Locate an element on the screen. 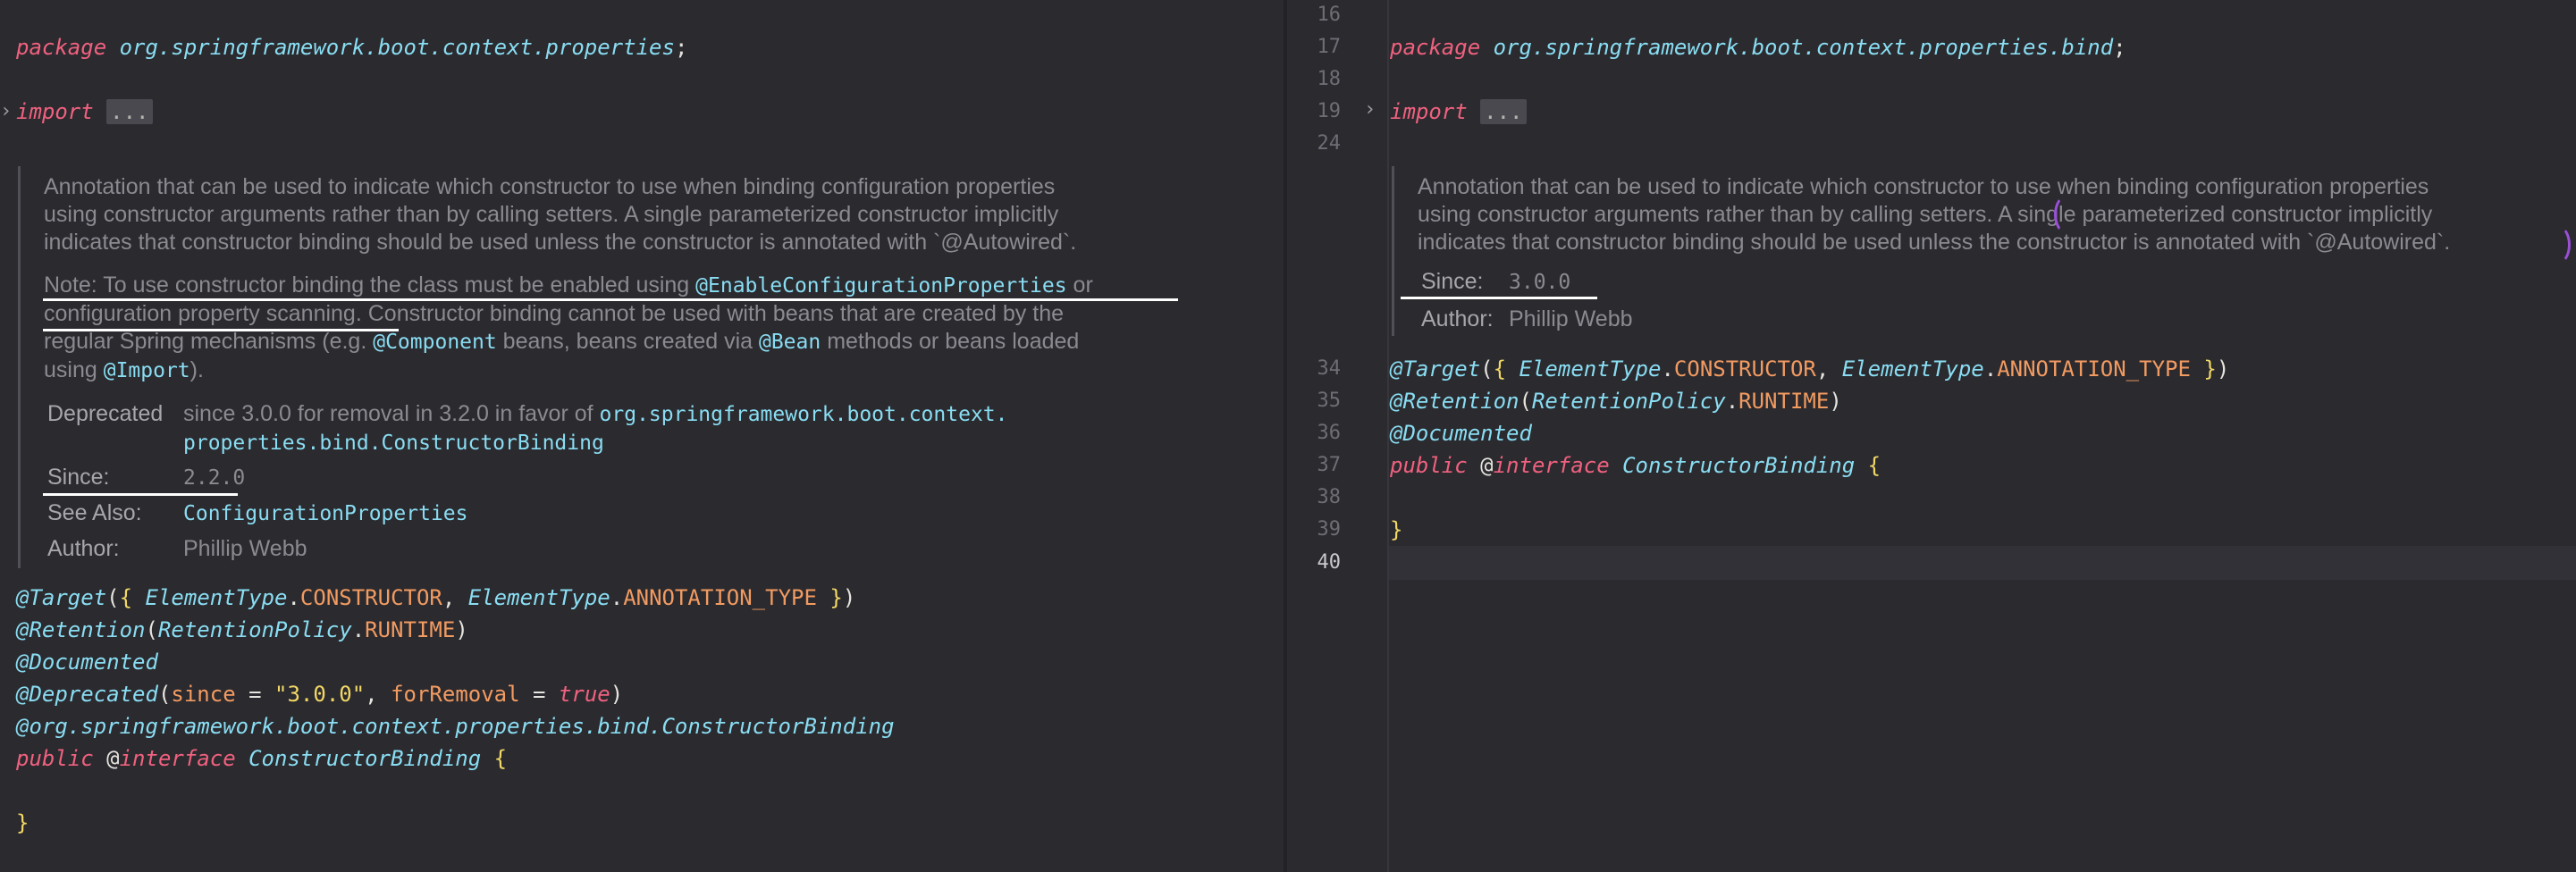  close-paren-mark is located at coordinates (2559, 244).